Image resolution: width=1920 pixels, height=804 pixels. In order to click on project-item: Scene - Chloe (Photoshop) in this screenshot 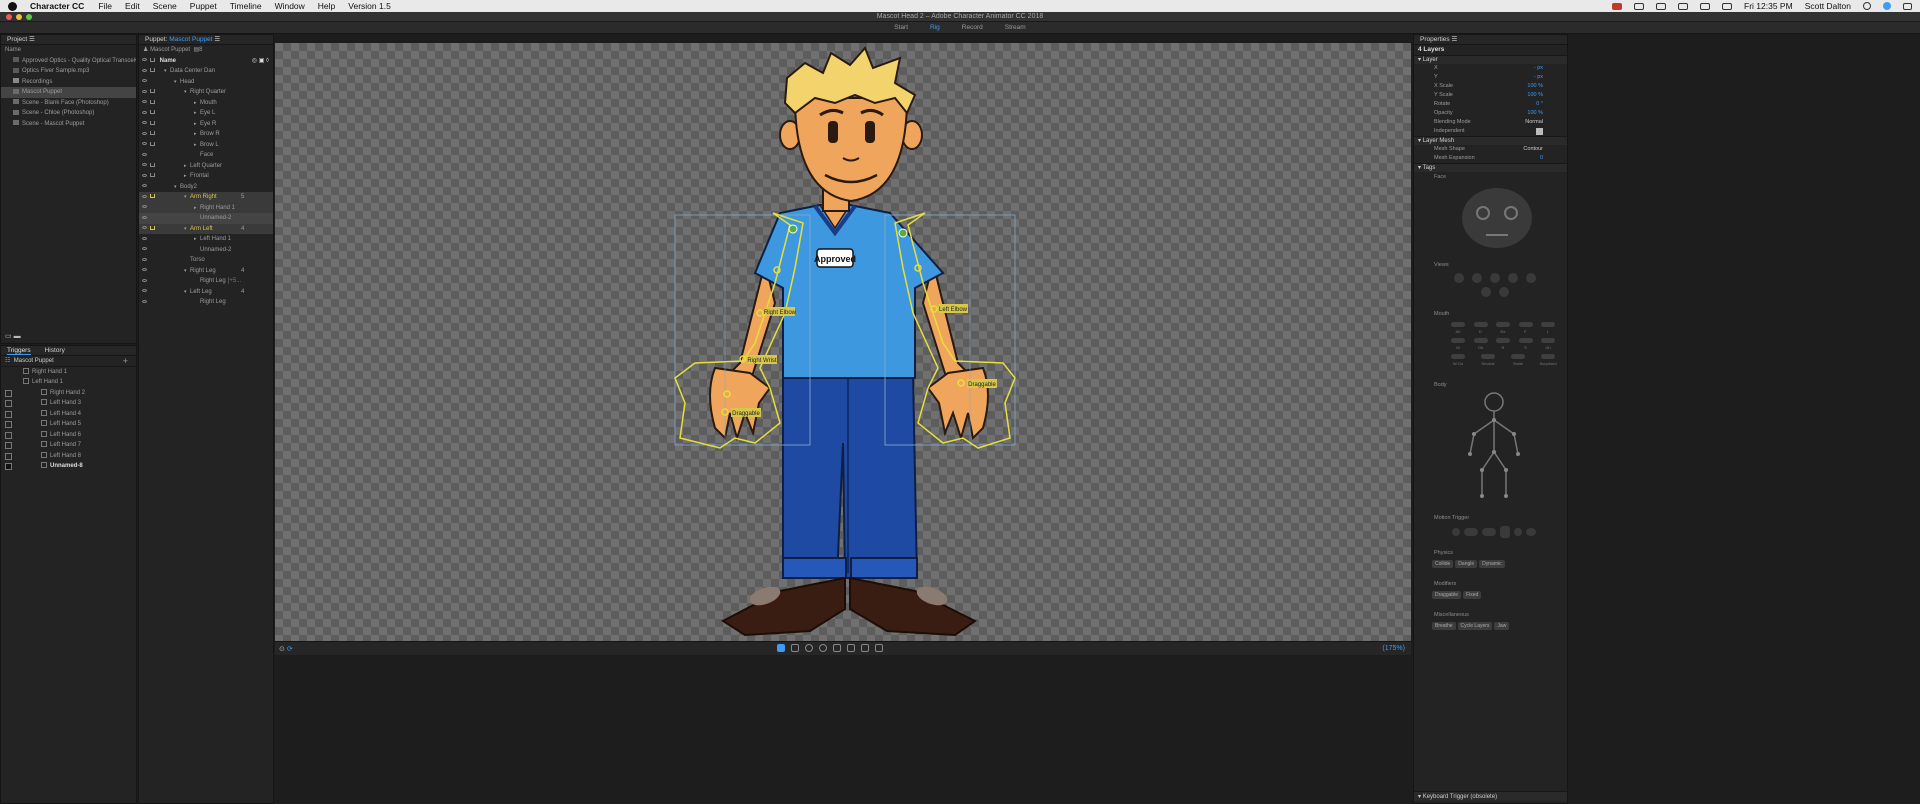, I will do `click(68, 113)`.